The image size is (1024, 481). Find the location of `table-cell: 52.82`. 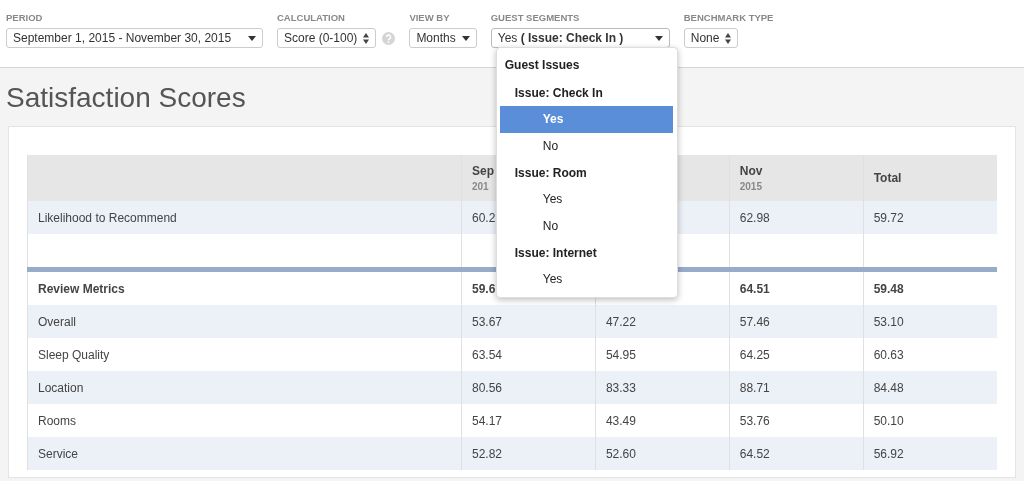

table-cell: 52.82 is located at coordinates (528, 453).